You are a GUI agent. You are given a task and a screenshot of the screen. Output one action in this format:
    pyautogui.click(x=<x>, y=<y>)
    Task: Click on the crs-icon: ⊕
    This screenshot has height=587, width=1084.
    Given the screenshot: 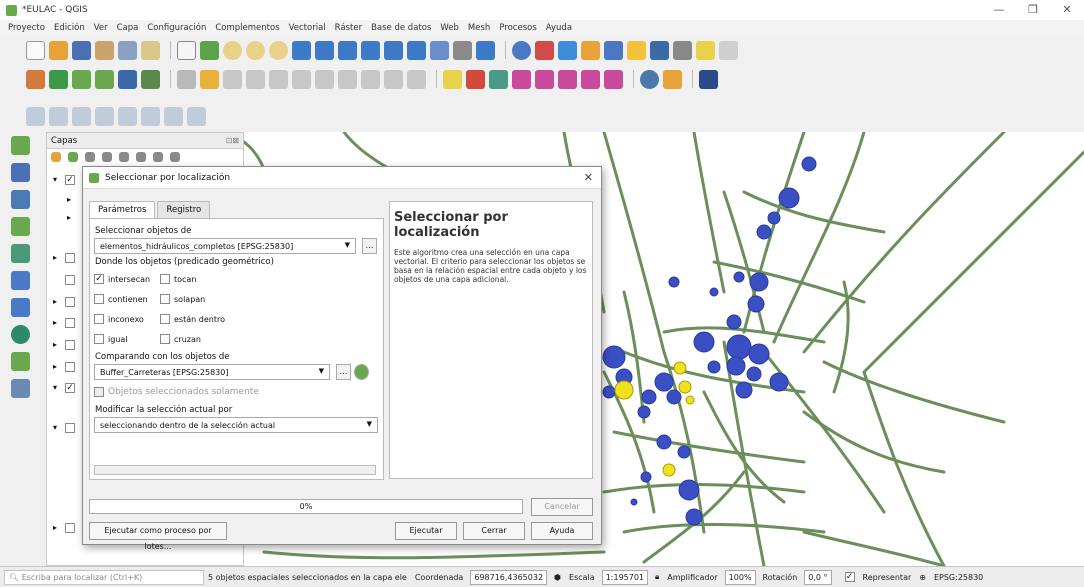 What is the action you would take?
    pyautogui.click(x=922, y=577)
    